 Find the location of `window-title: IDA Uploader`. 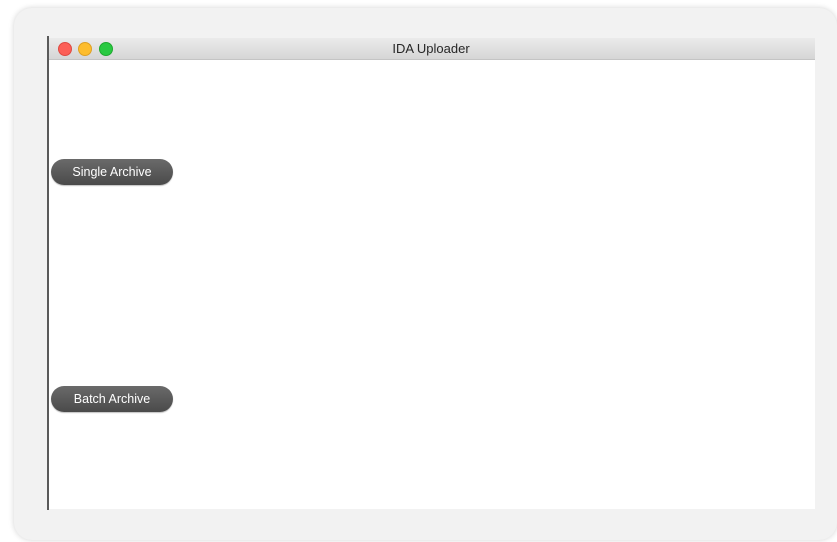

window-title: IDA Uploader is located at coordinates (431, 48).